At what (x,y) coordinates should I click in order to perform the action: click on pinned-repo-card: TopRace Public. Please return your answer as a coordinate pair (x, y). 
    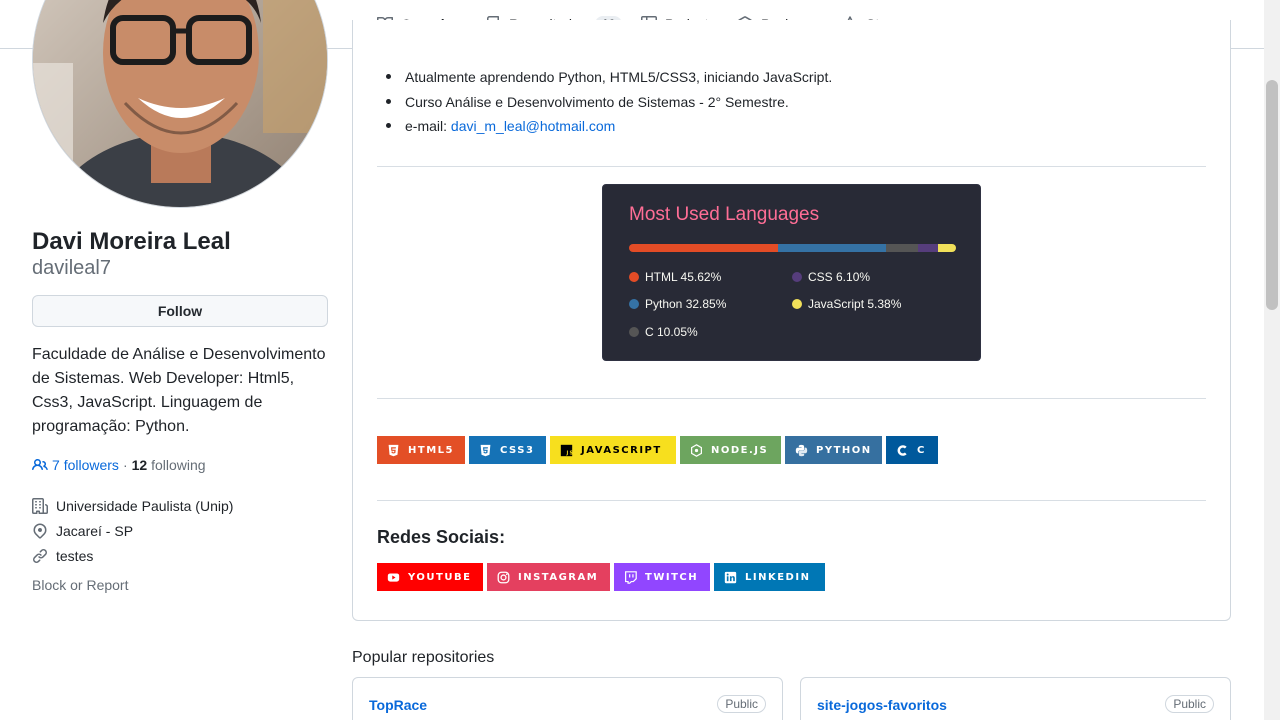
    Looking at the image, I should click on (567, 698).